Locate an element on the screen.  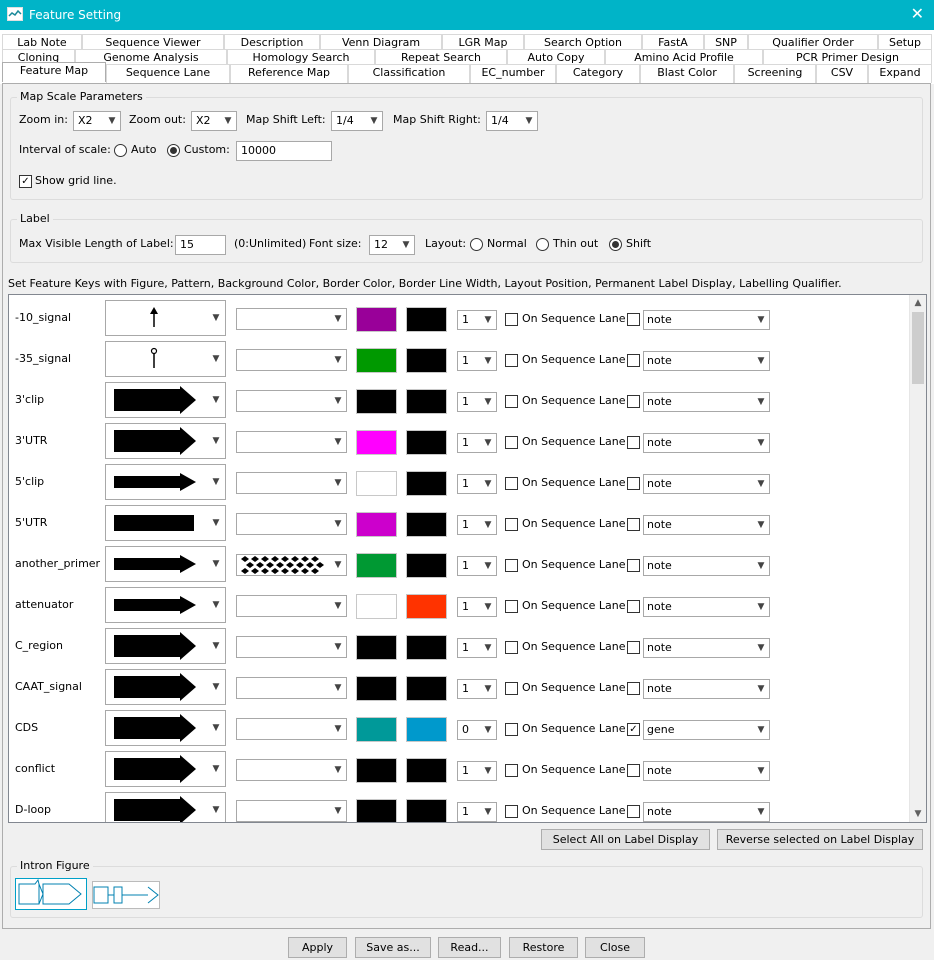
shift-right-select: 1/4 ▼ is located at coordinates (512, 121).